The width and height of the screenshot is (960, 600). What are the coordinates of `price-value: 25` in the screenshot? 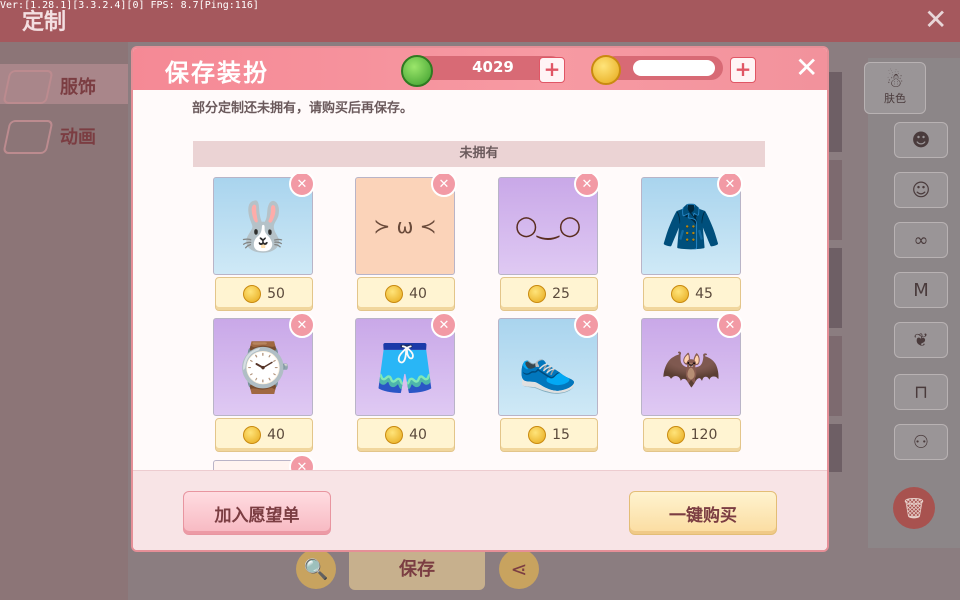 It's located at (561, 294).